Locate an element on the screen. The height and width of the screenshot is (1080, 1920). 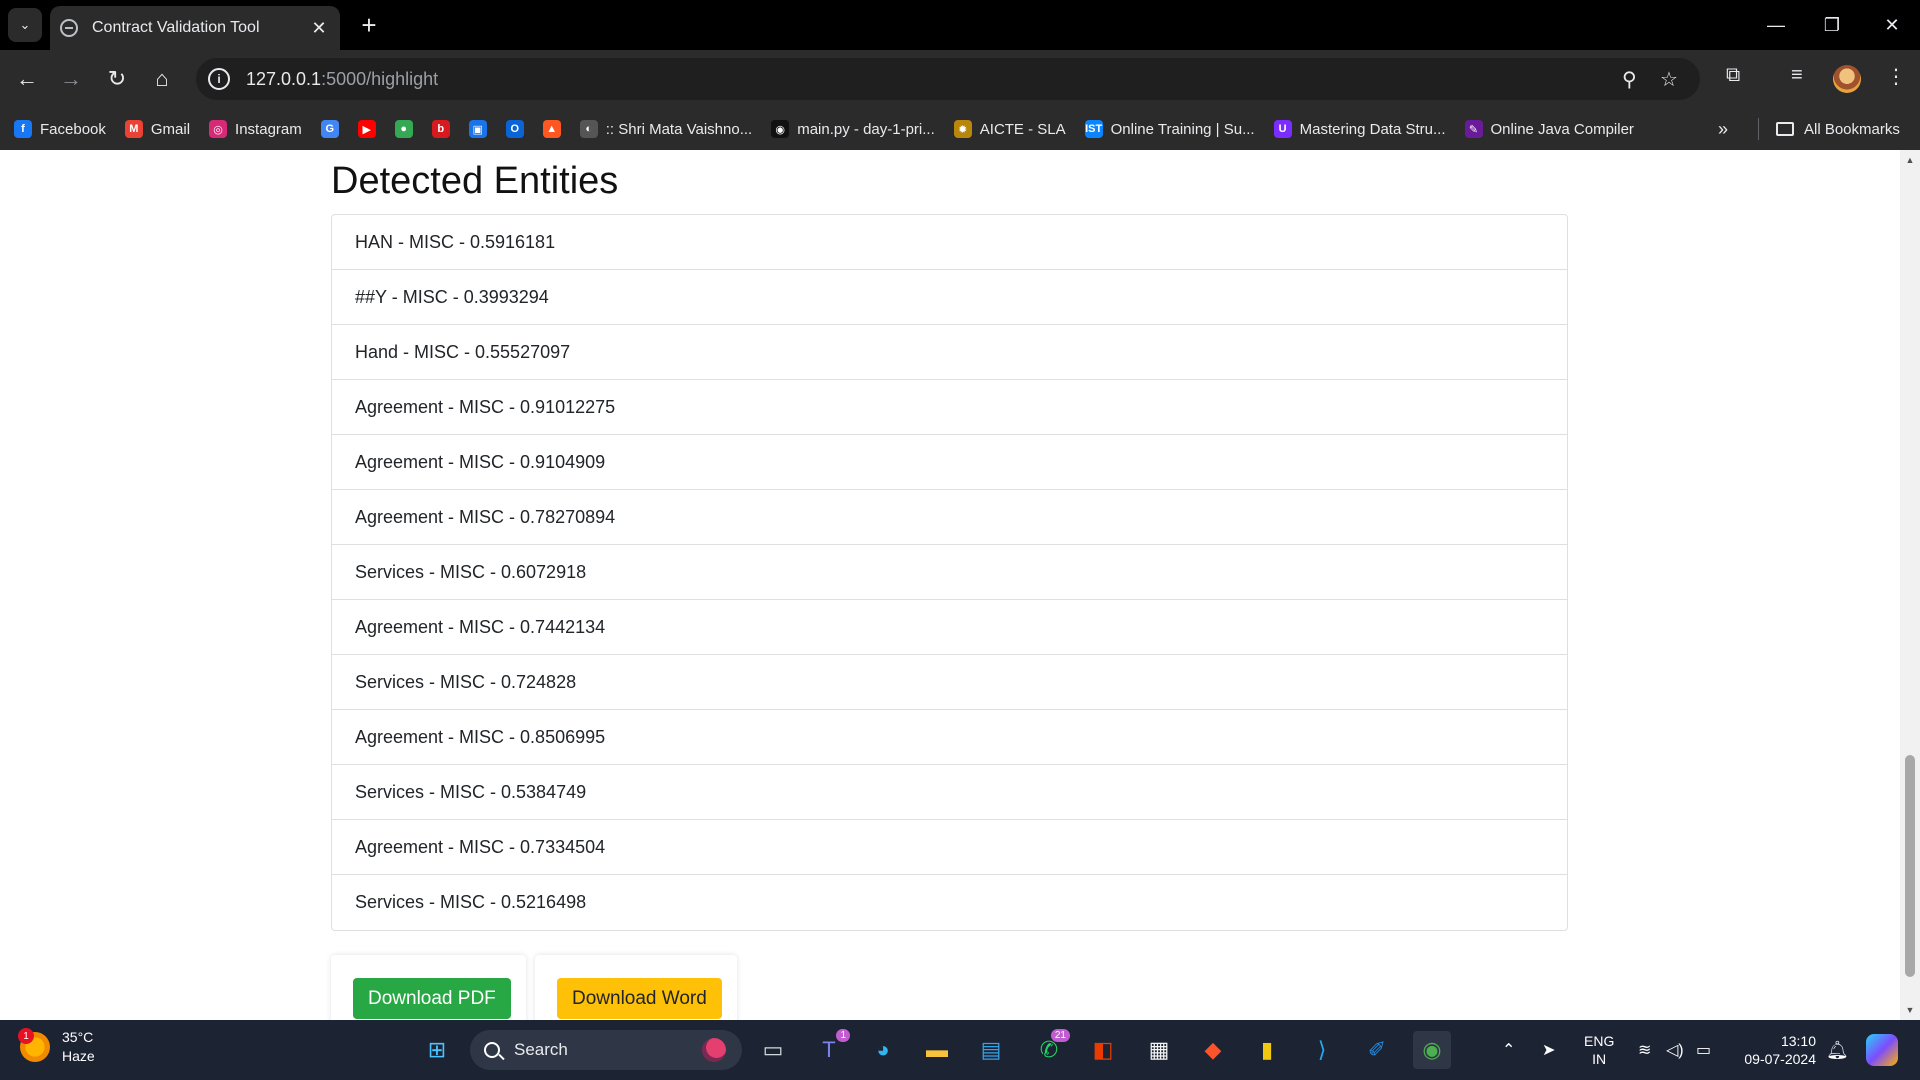
gmail-icon: M is located at coordinates (133, 129).